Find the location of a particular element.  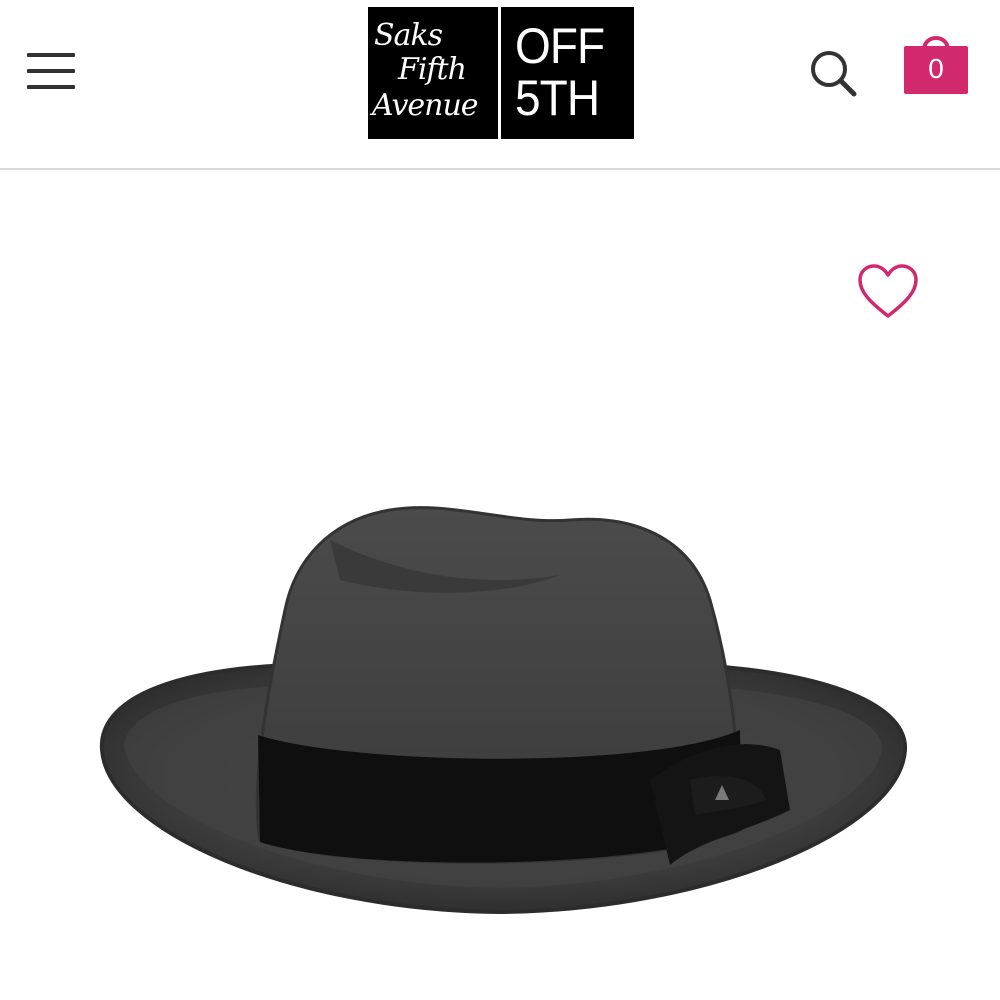

logo-brand-line3: Avenue is located at coordinates (425, 105).